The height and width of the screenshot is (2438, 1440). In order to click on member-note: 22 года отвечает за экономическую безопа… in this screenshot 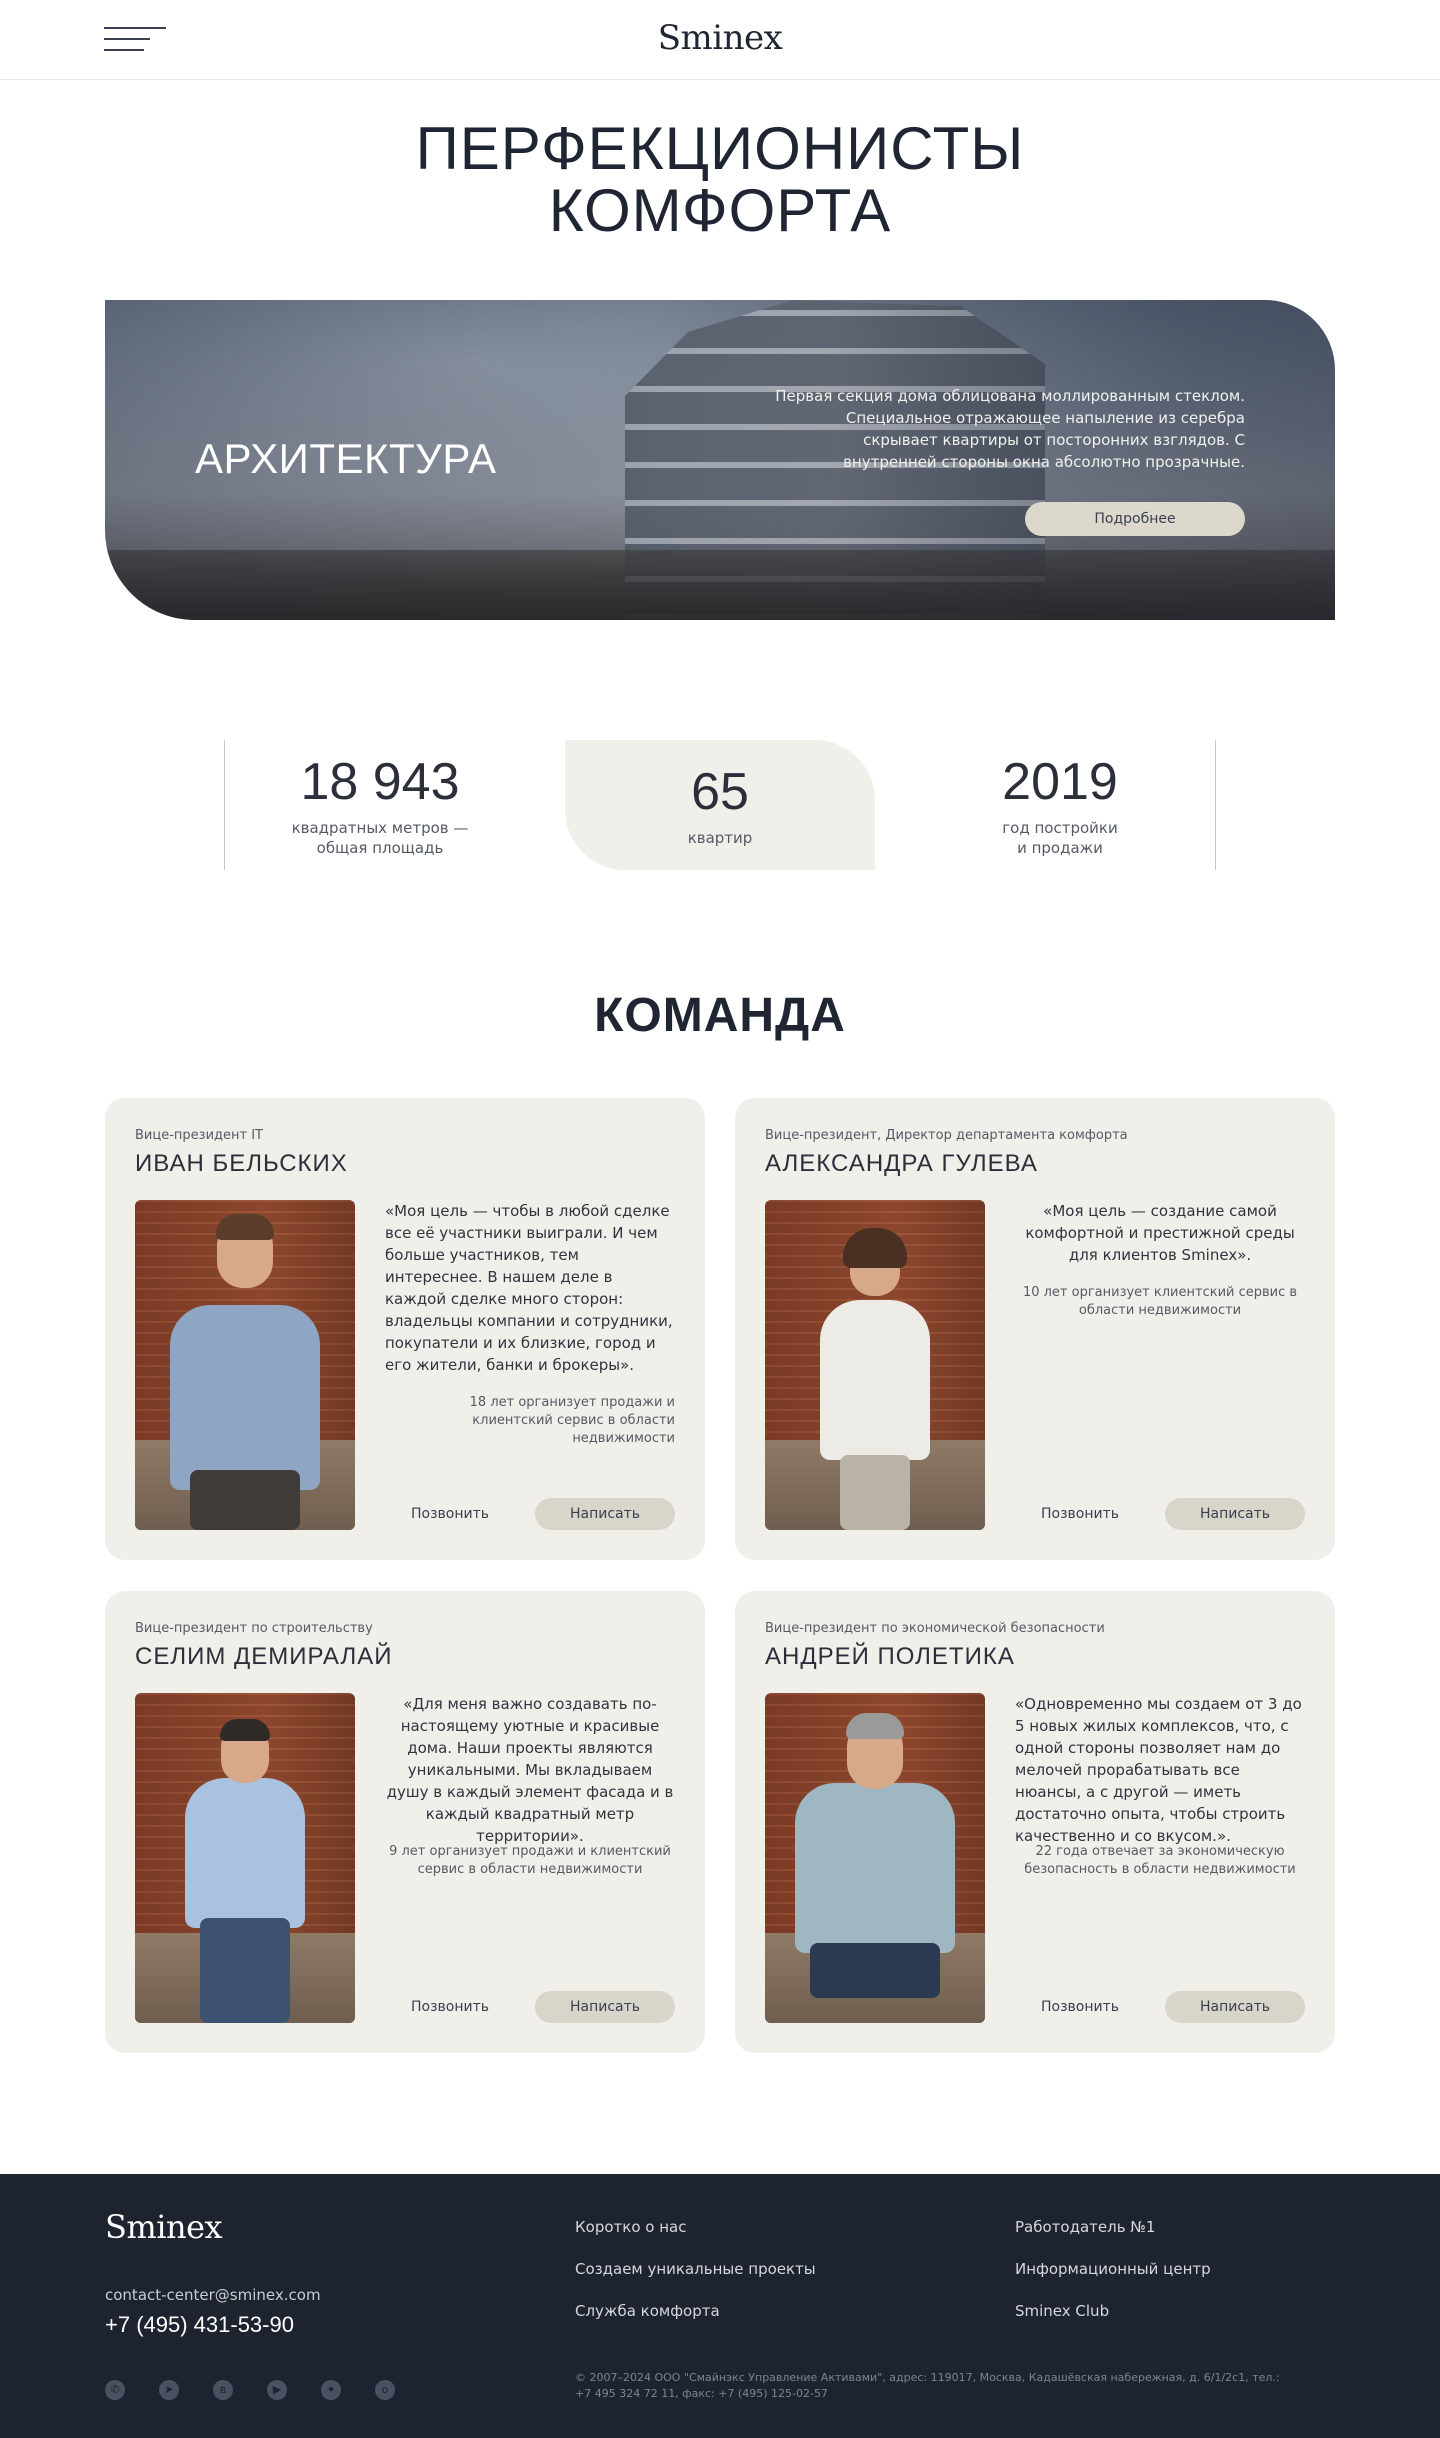, I will do `click(1160, 1860)`.